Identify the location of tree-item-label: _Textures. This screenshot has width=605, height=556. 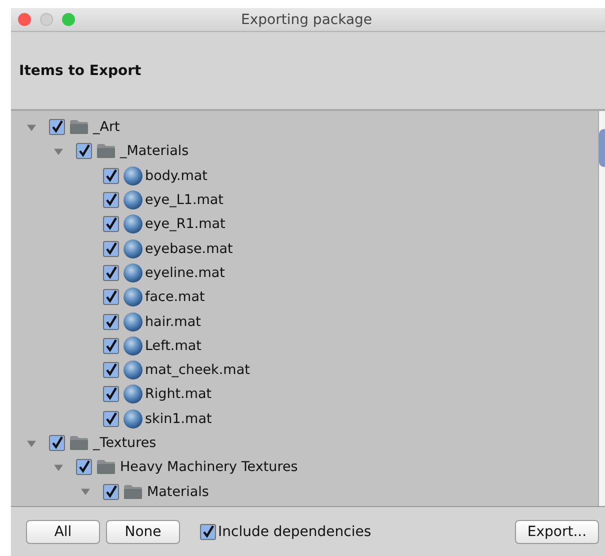
(124, 443).